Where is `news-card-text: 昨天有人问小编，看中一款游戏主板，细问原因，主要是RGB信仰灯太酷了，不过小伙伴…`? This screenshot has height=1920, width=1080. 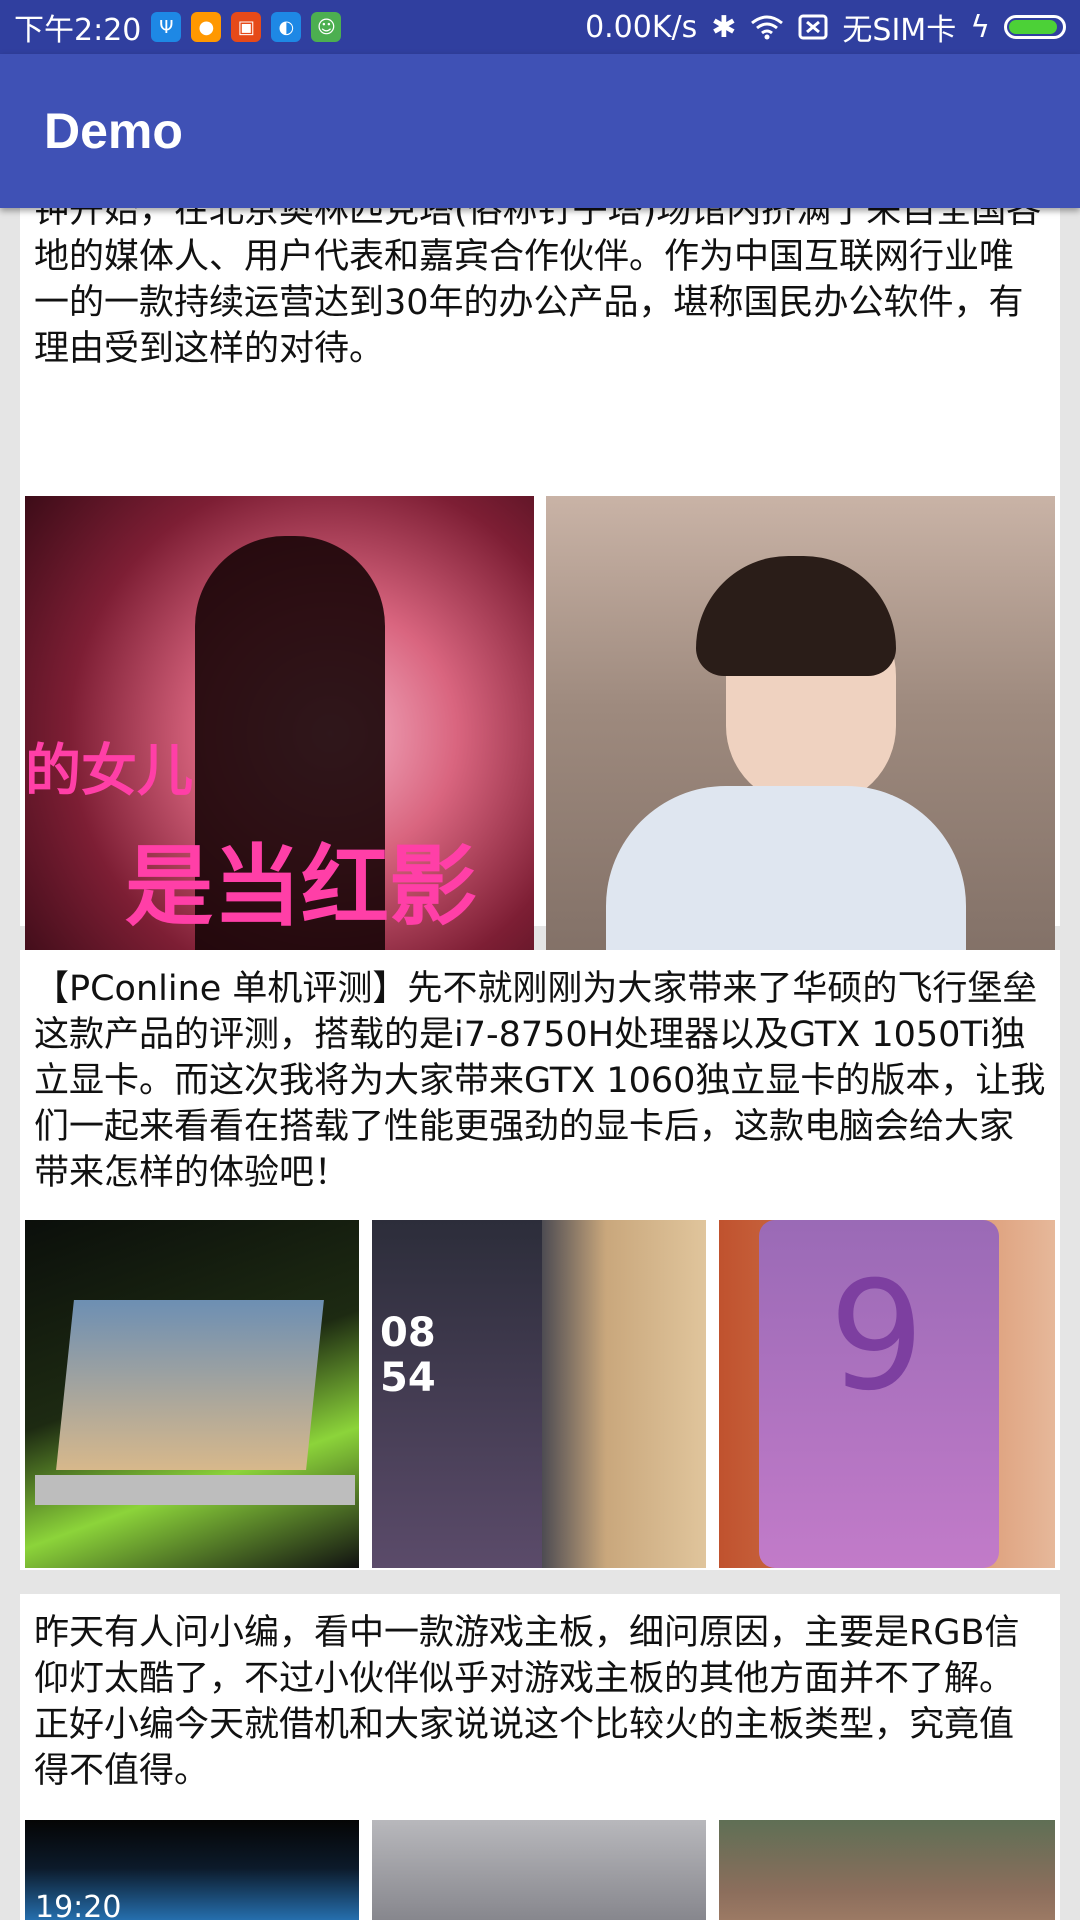
news-card-text: 昨天有人问小编，看中一款游戏主板，细问原因，主要是RGB信仰灯太酷了，不过小伙伴… is located at coordinates (527, 1702).